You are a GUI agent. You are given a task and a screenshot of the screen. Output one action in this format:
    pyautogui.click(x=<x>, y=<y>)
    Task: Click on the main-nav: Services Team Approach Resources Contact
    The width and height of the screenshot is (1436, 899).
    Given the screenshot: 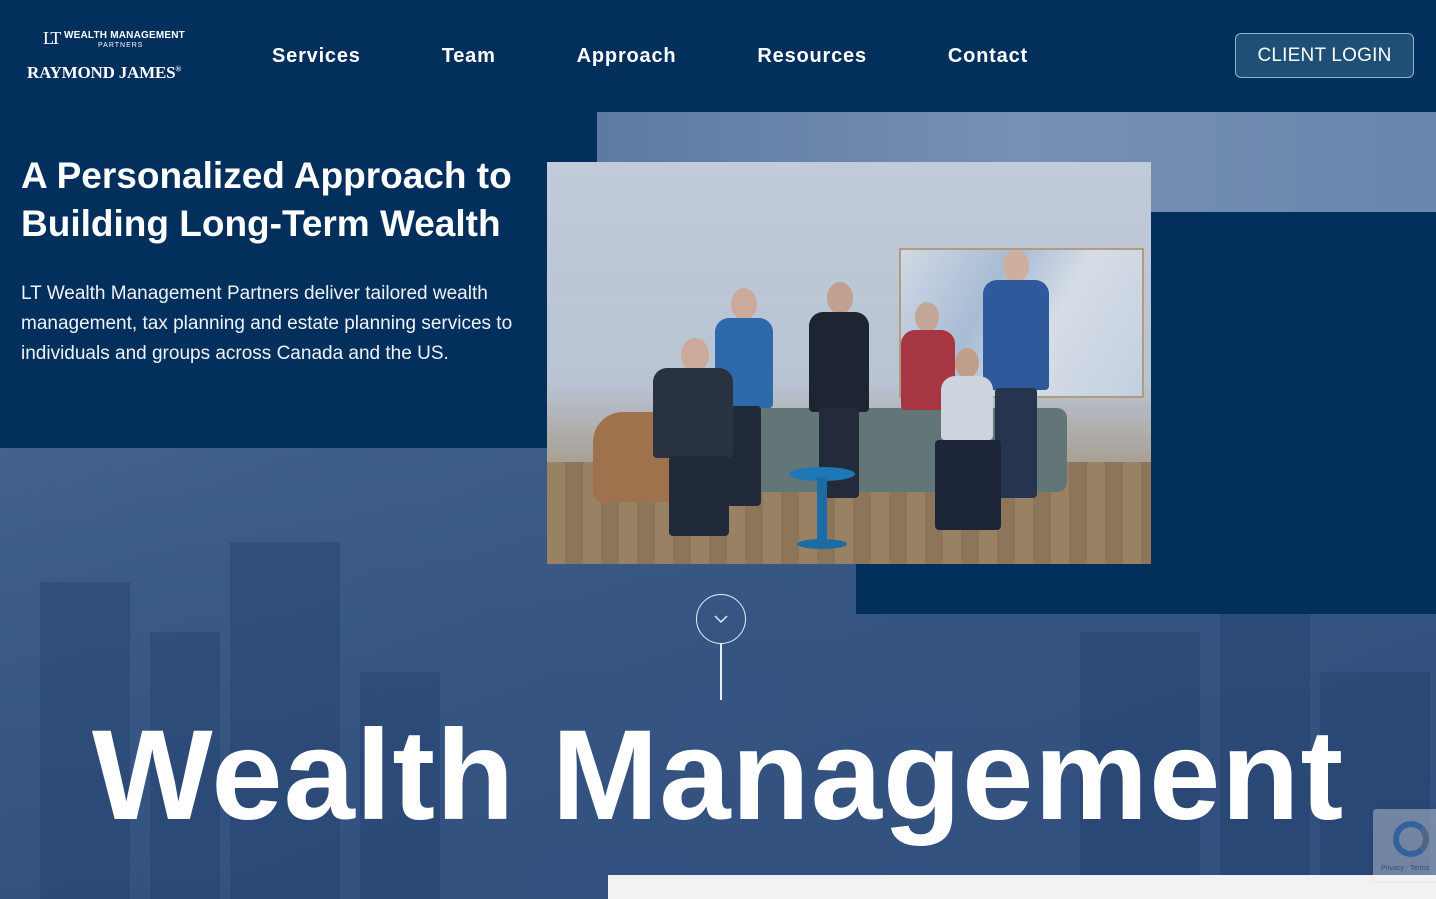 What is the action you would take?
    pyautogui.click(x=650, y=56)
    